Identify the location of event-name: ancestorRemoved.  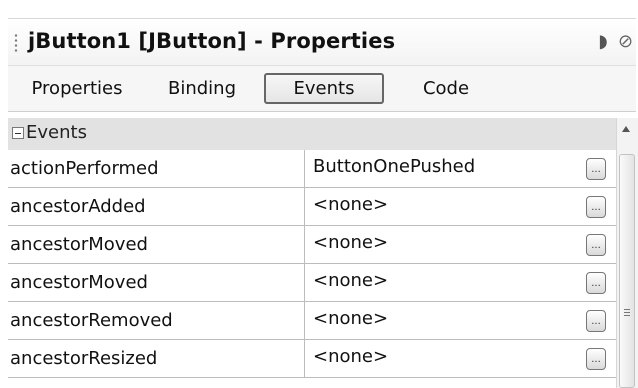
(156, 320).